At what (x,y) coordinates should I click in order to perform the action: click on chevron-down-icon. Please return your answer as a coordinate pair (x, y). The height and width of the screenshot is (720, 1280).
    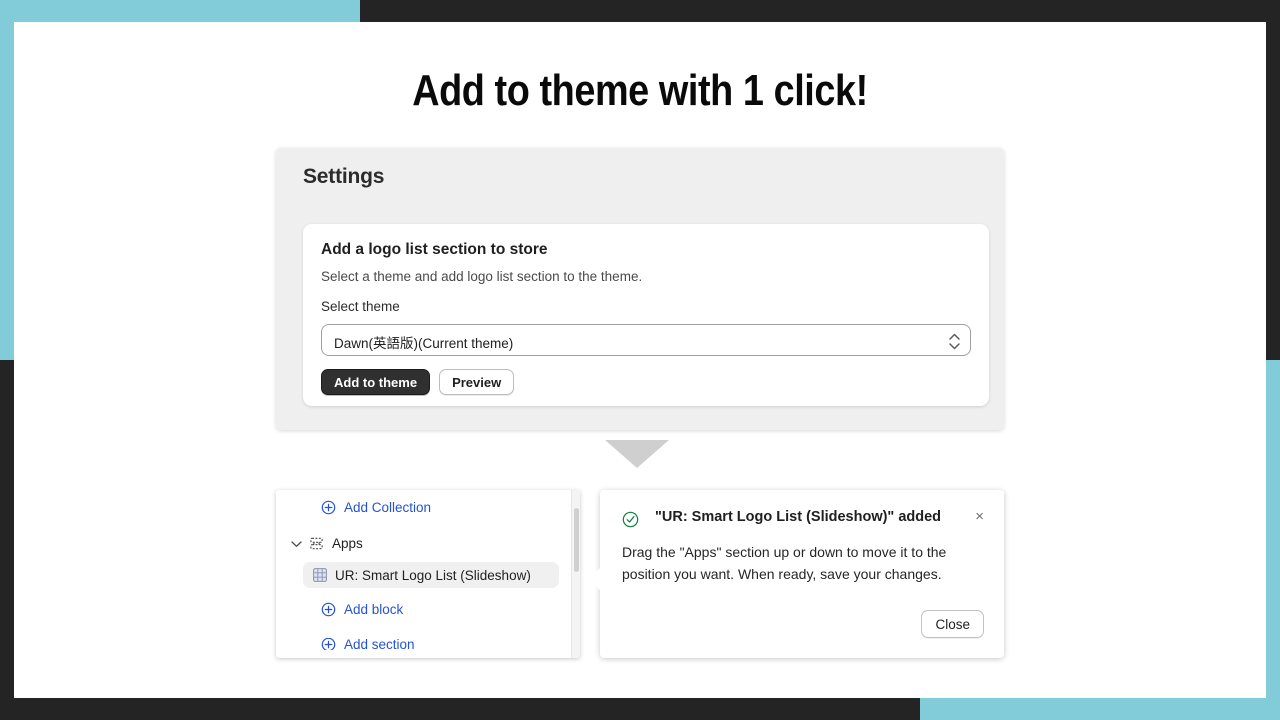
    Looking at the image, I should click on (296, 544).